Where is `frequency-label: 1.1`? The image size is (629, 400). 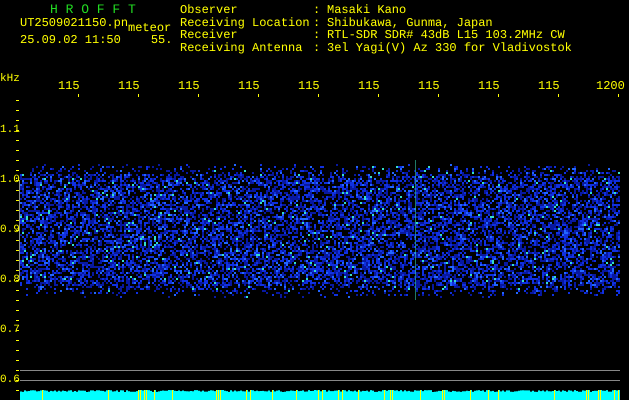 frequency-label: 1.1 is located at coordinates (10, 130).